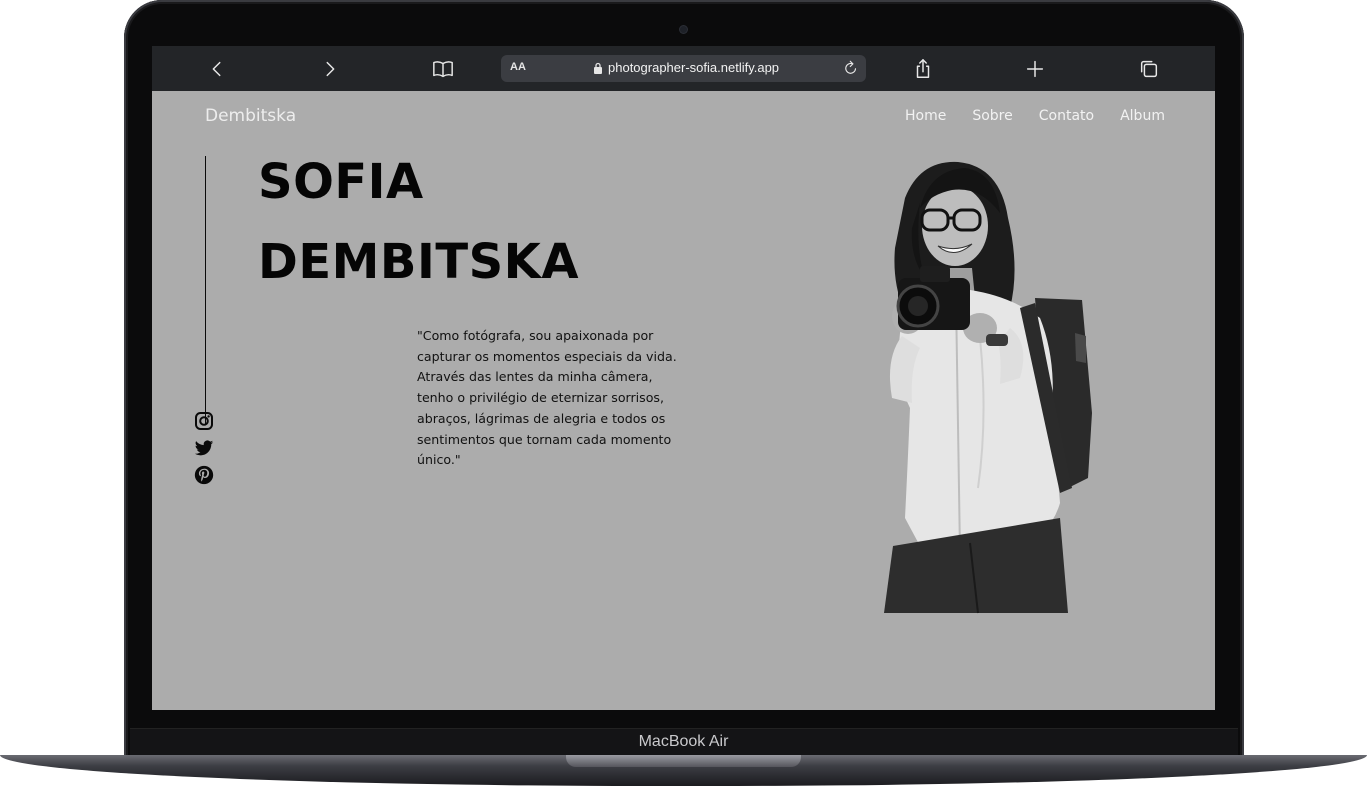 The height and width of the screenshot is (786, 1367). I want to click on twitter-icon, so click(204, 448).